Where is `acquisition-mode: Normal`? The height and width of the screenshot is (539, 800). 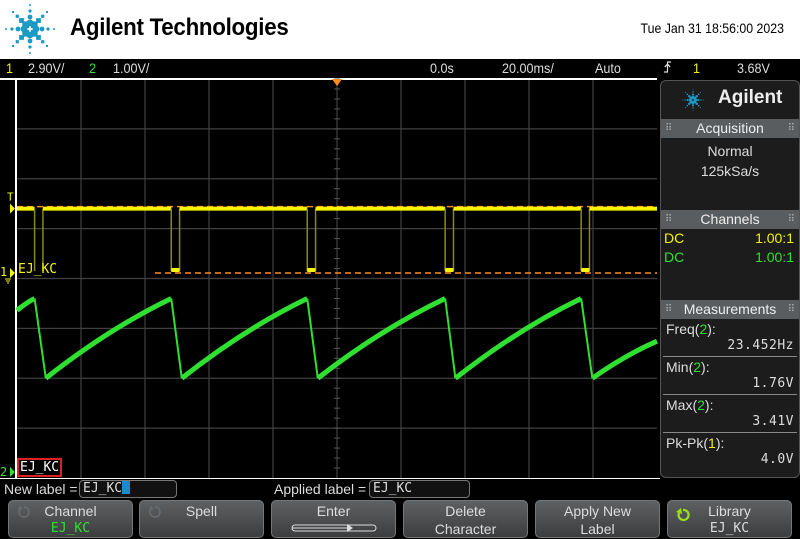 acquisition-mode: Normal is located at coordinates (730, 151).